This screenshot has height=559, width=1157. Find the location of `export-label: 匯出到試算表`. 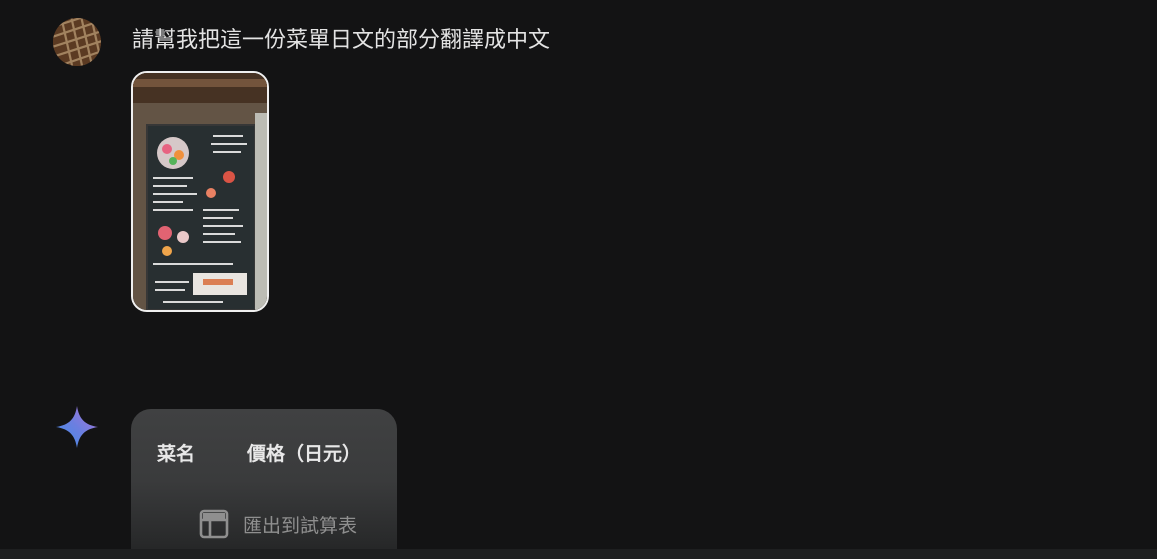

export-label: 匯出到試算表 is located at coordinates (300, 525).